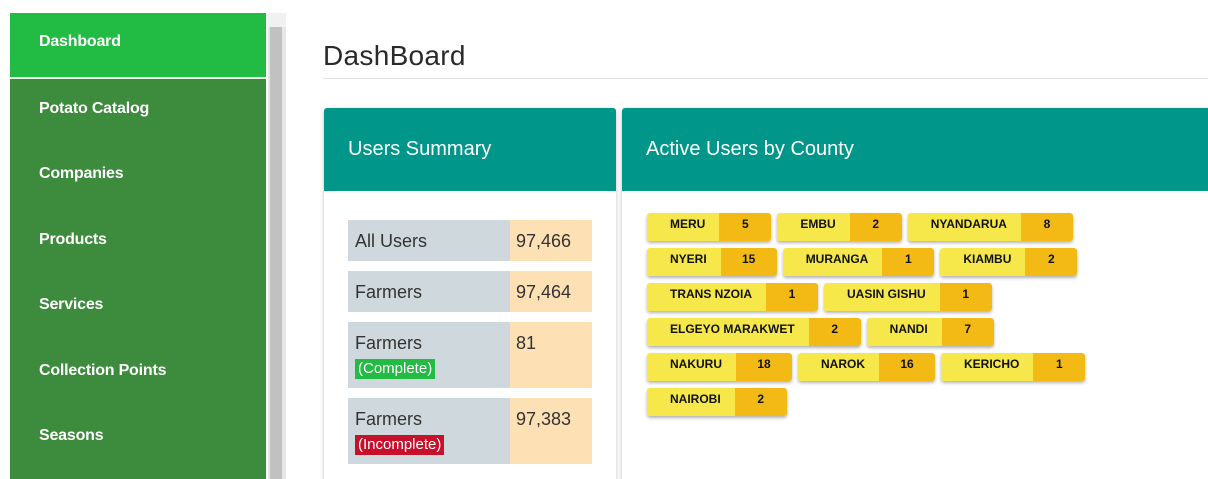 The height and width of the screenshot is (479, 1208). I want to click on county-name: NAIROBI, so click(691, 402).